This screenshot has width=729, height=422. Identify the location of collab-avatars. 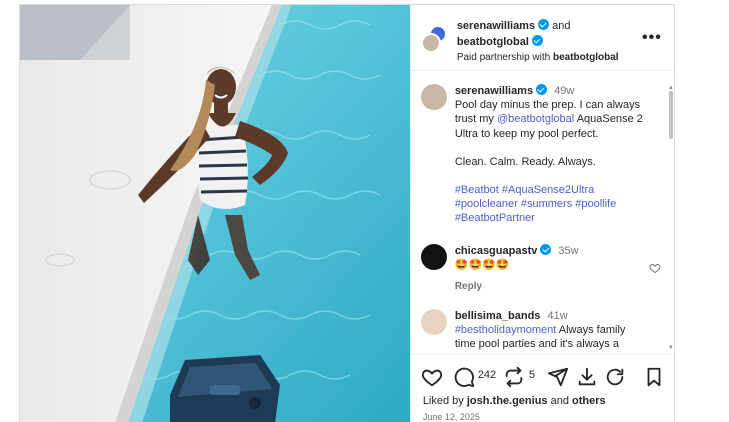
(434, 39).